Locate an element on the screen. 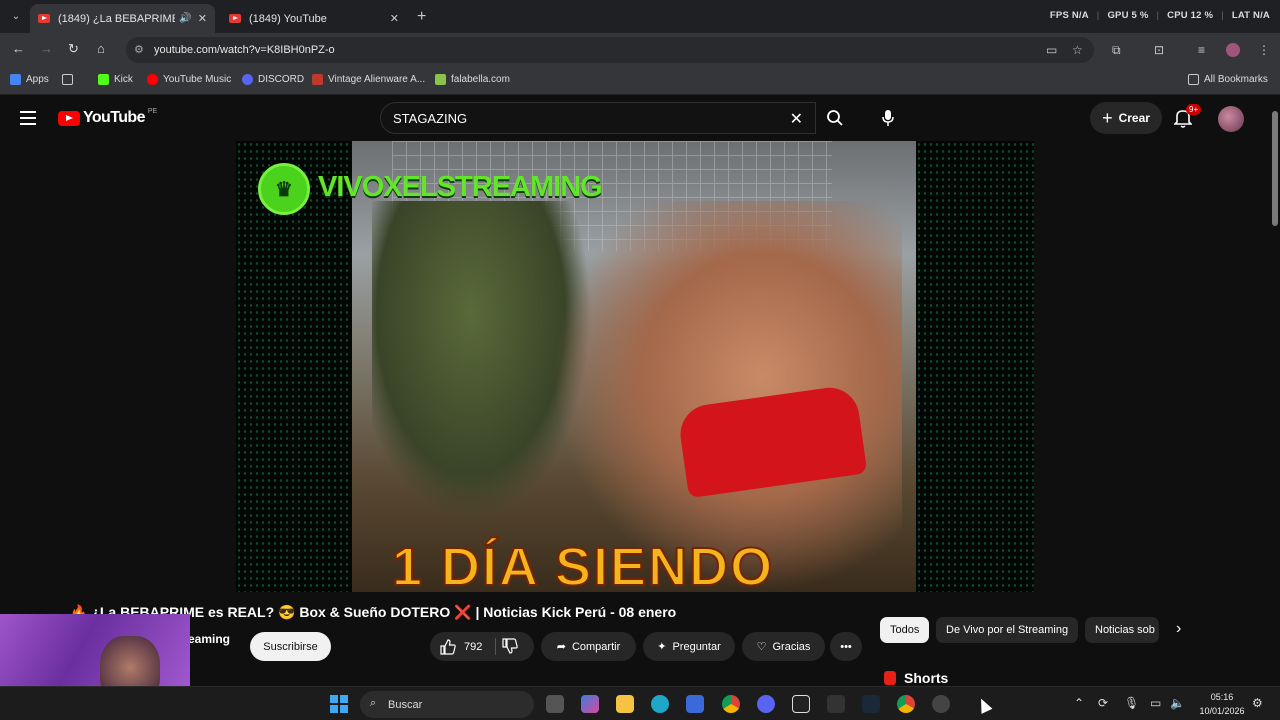 The image size is (1280, 720). thanks-button: ♡ Gracias is located at coordinates (783, 646).